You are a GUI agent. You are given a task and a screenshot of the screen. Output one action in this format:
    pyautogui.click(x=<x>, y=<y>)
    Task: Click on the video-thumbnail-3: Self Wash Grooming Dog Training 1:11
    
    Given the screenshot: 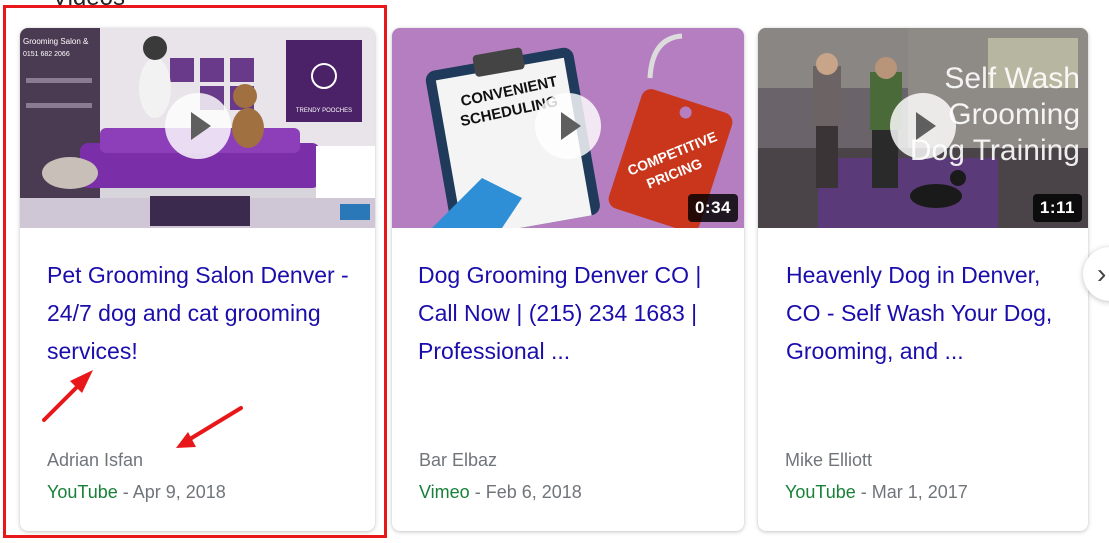 What is the action you would take?
    pyautogui.click(x=923, y=128)
    